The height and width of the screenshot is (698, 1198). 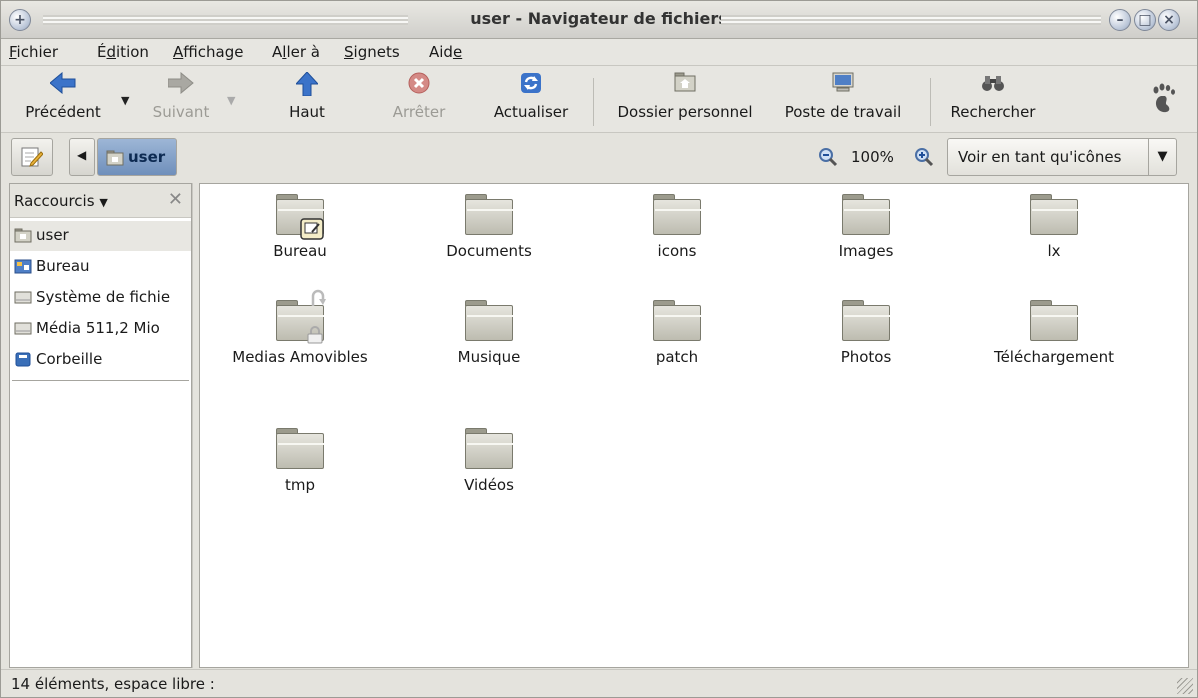 I want to click on forward-arrow-icon, so click(x=181, y=85).